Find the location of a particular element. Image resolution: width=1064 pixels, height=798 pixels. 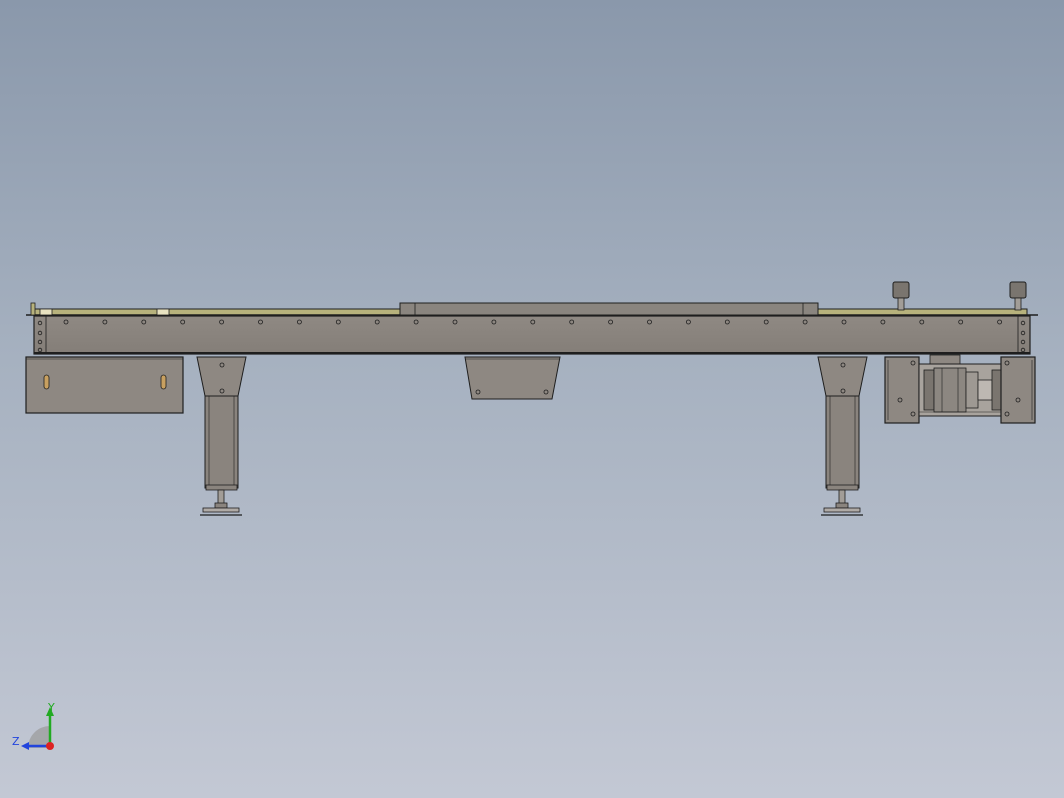

left-control-box is located at coordinates (104, 385).